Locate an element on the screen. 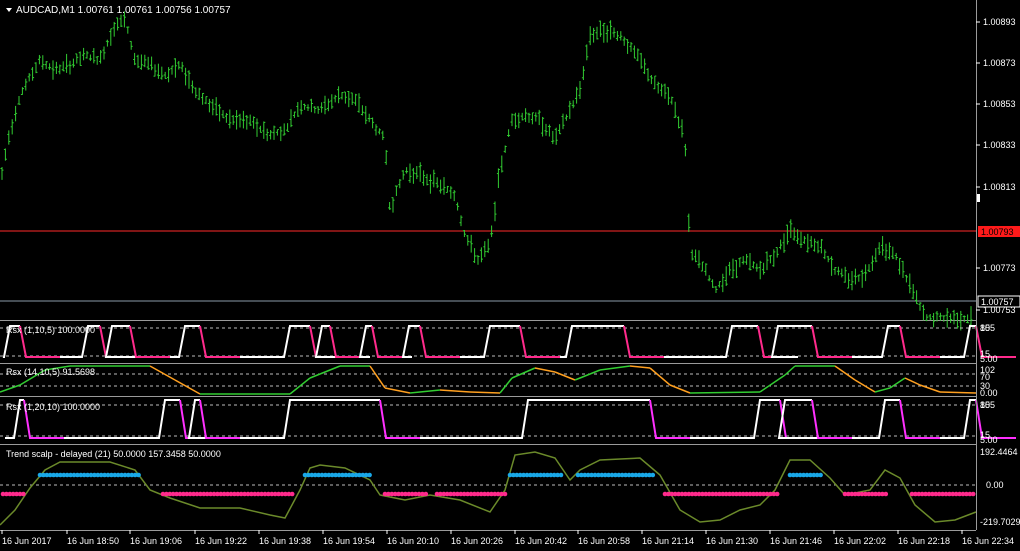  panel-4-scale-label: 192.4464 is located at coordinates (999, 452).